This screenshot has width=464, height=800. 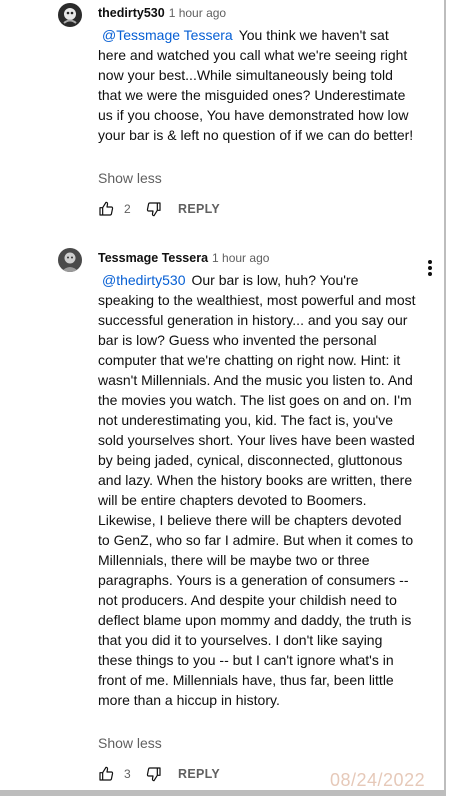 What do you see at coordinates (430, 268) in the screenshot?
I see `more-vert-icon` at bounding box center [430, 268].